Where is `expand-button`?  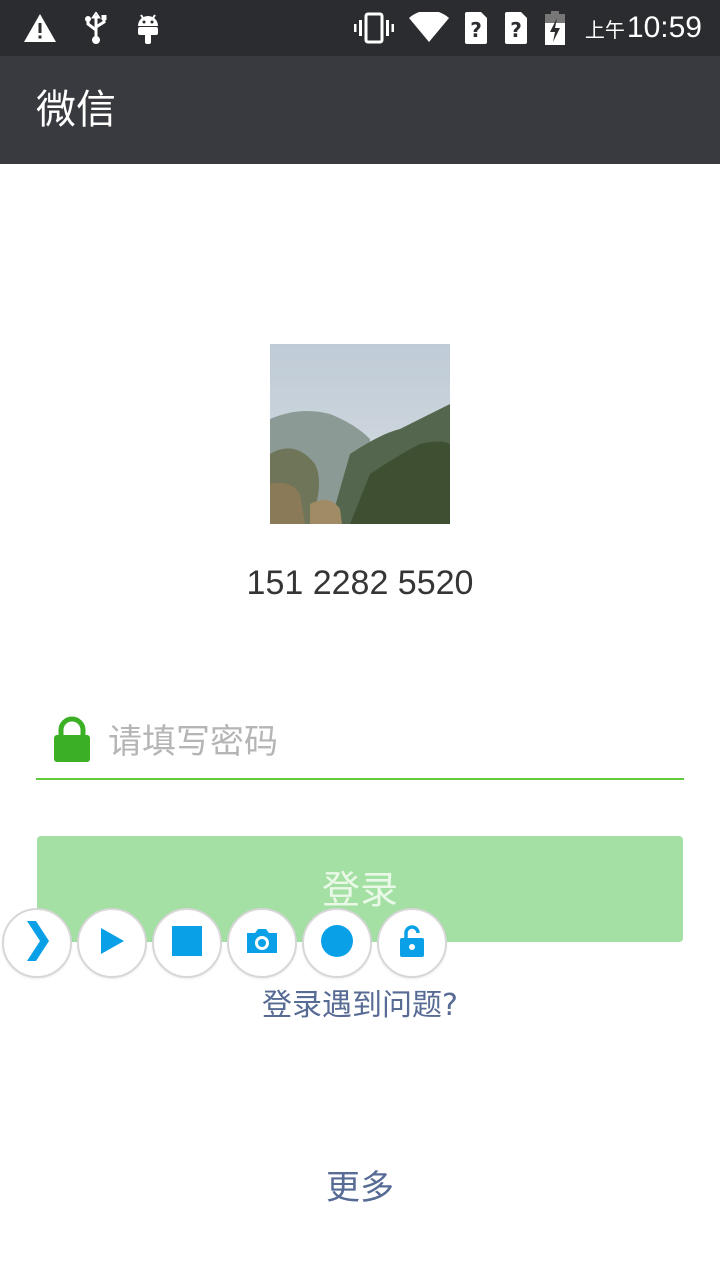
expand-button is located at coordinates (37, 943).